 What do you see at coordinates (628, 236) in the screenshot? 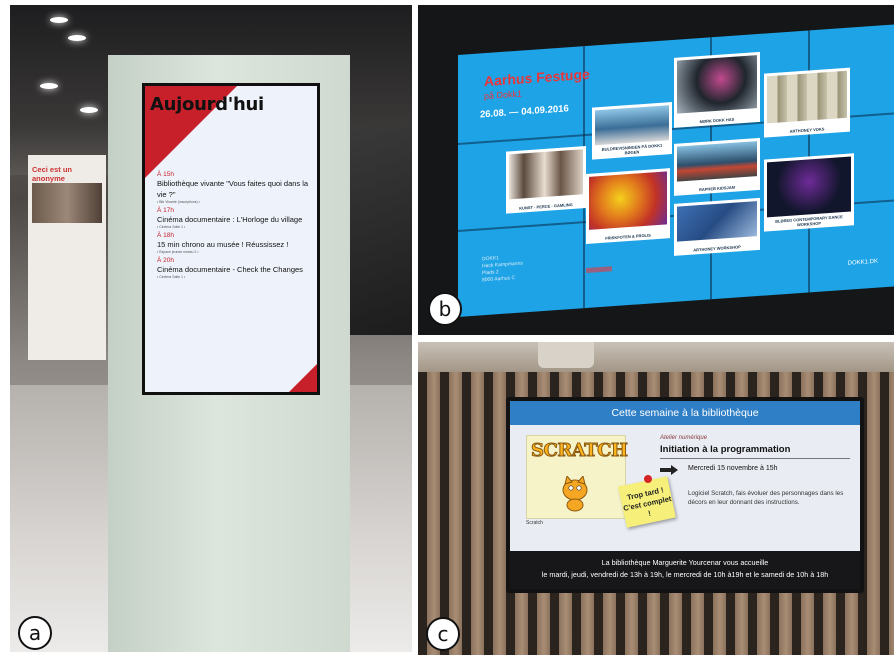
I see `tile-caption: FRISKFOTEN & PROLIS` at bounding box center [628, 236].